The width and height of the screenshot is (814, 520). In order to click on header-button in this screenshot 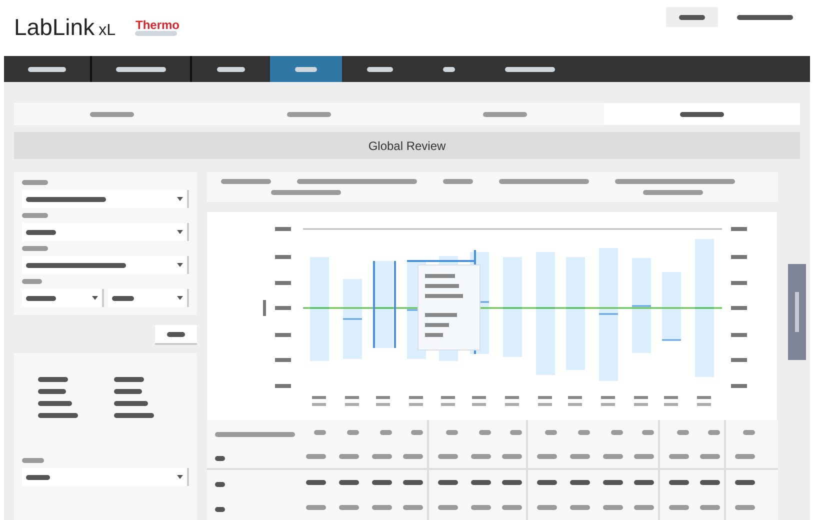, I will do `click(692, 17)`.